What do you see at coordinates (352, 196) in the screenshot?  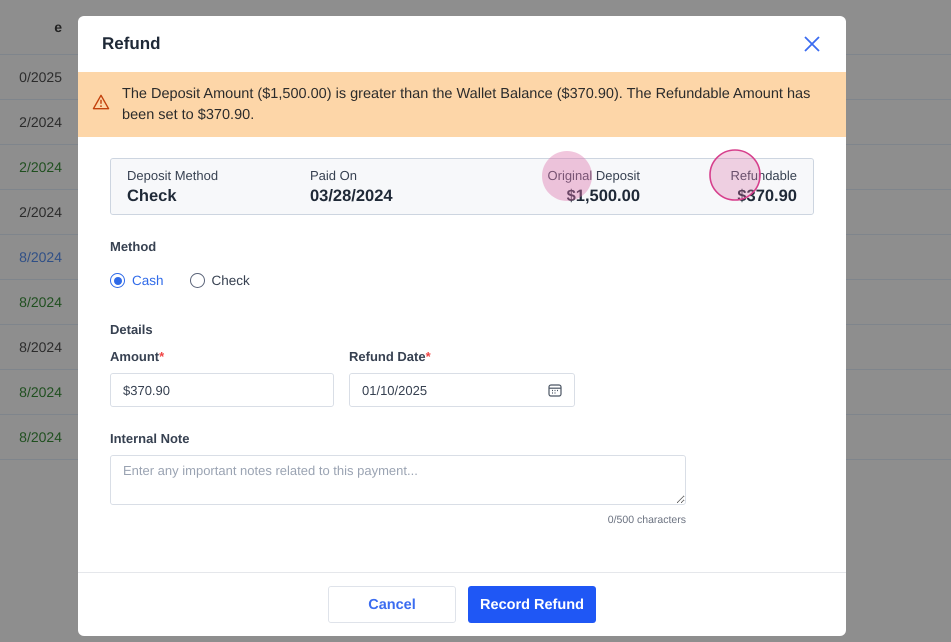 I see `summary-value: 03/28/2024` at bounding box center [352, 196].